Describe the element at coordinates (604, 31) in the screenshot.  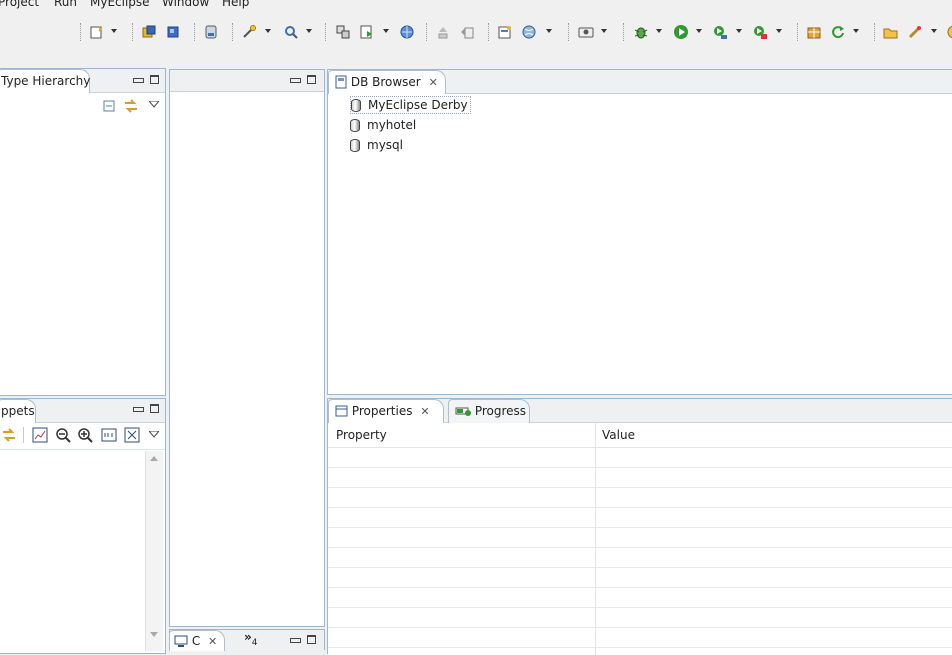
I see `screen-capture-dropdown-icon` at that location.